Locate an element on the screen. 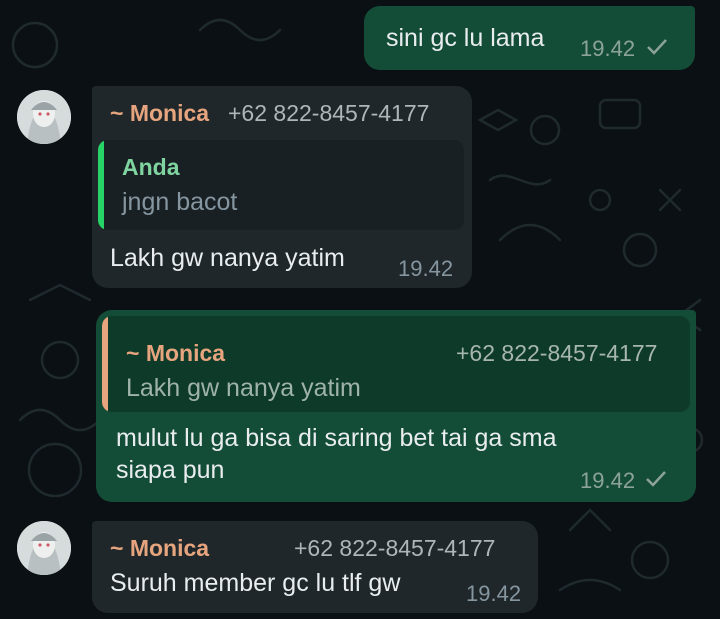  message-text-line-2: siapa pun is located at coordinates (170, 470).